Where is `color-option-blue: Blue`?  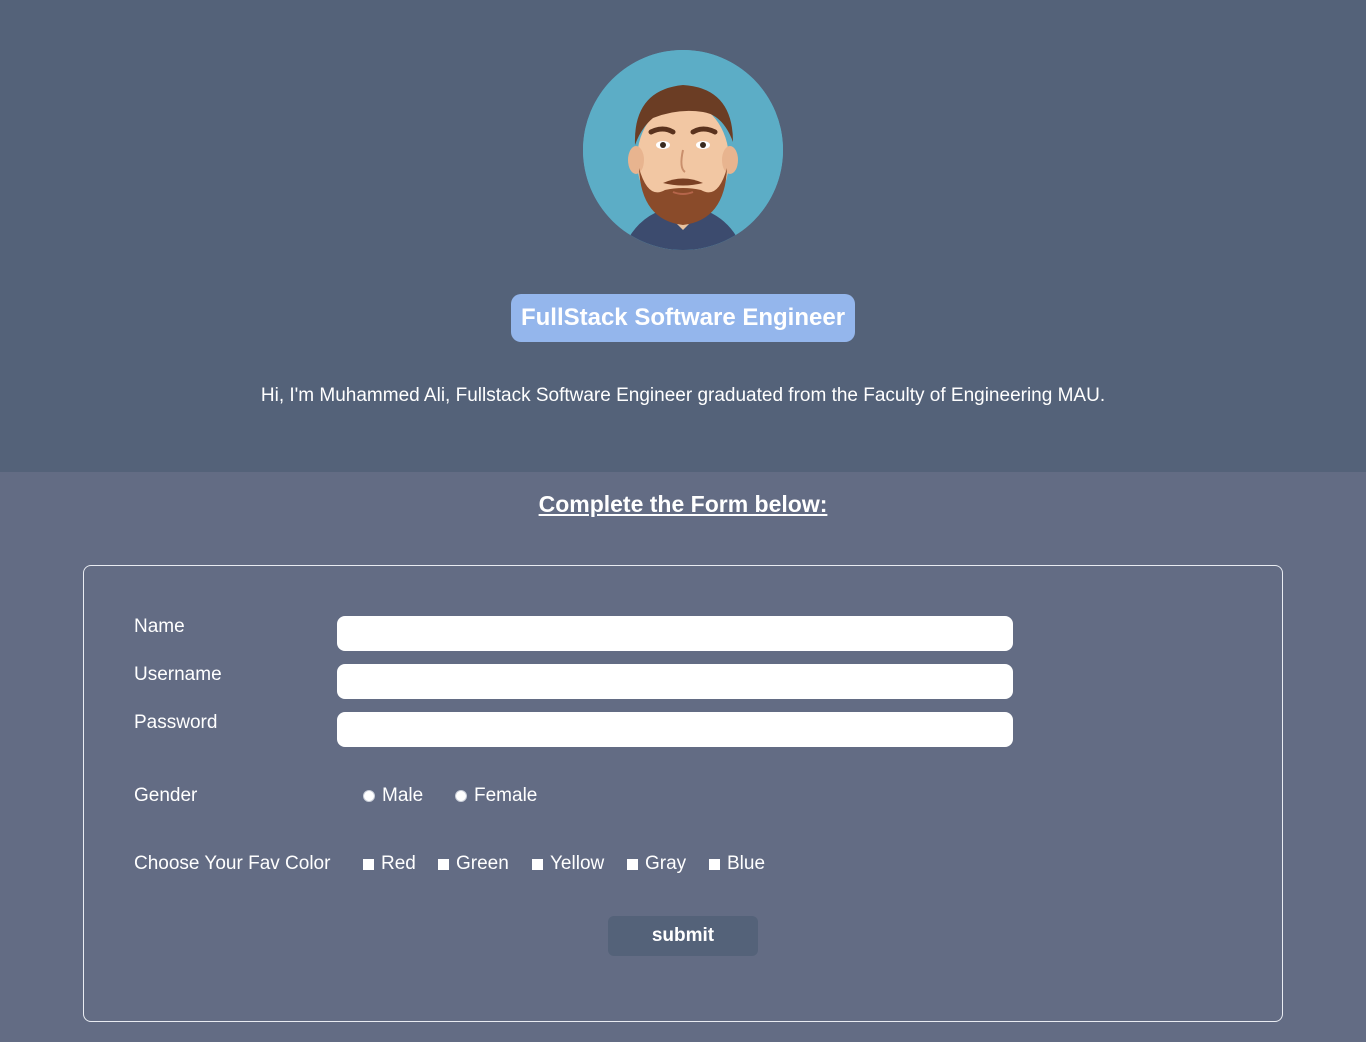 color-option-blue: Blue is located at coordinates (737, 864).